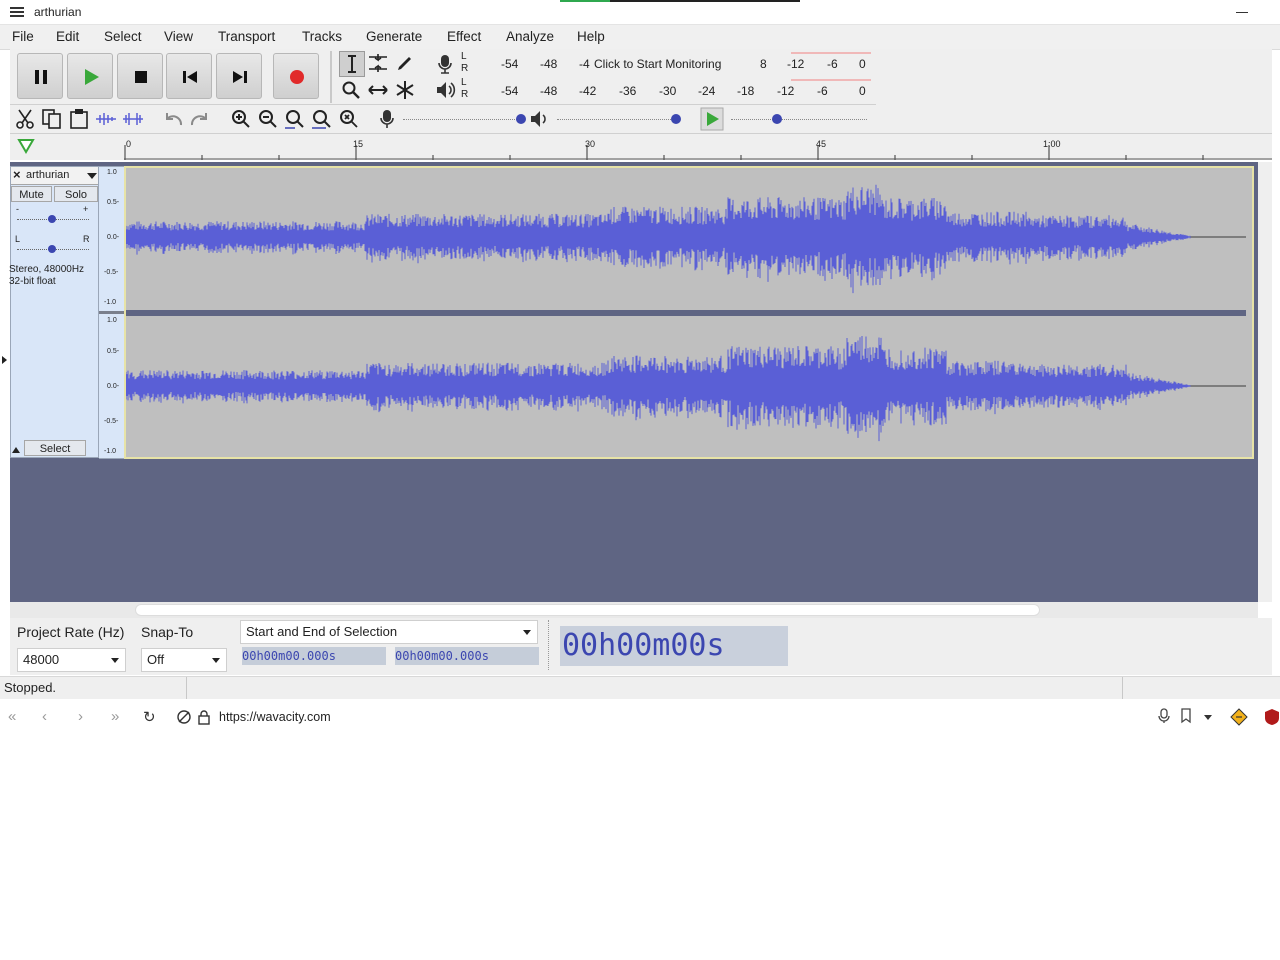 This screenshot has height=960, width=1280. Describe the element at coordinates (379, 64) in the screenshot. I see `envelope-tool` at that location.